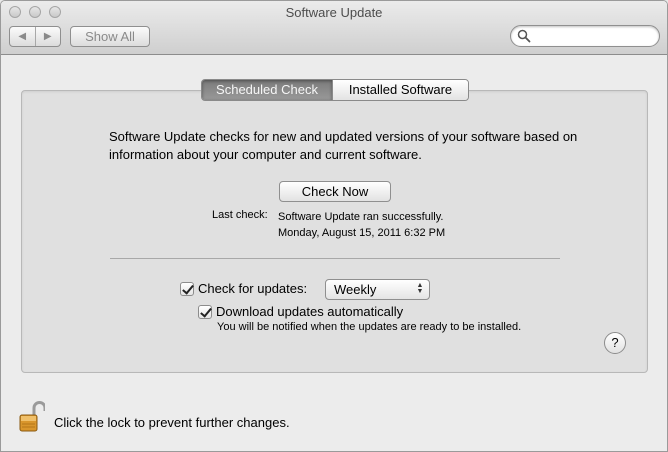 The width and height of the screenshot is (668, 452). I want to click on download-automatically-checkbox, so click(205, 312).